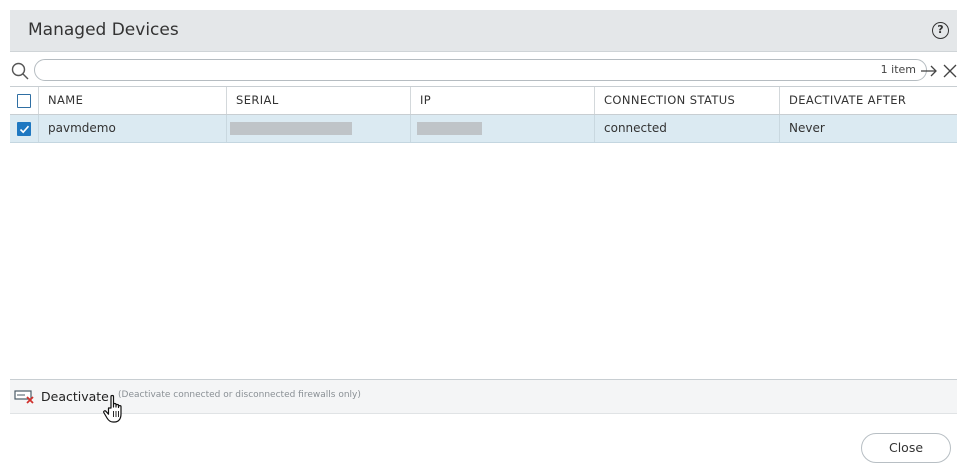  I want to click on deactivate-icon, so click(24, 397).